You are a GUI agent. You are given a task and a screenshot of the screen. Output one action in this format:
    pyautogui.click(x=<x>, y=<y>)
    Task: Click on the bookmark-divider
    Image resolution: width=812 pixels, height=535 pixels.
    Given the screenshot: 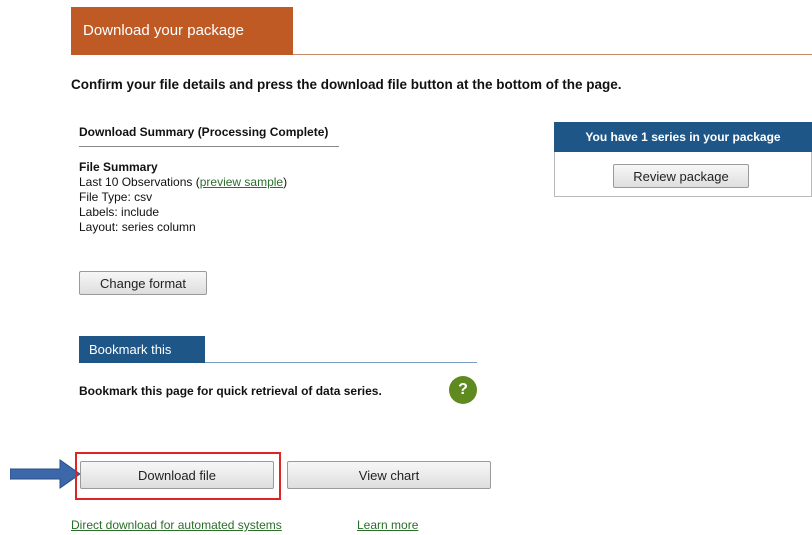 What is the action you would take?
    pyautogui.click(x=341, y=362)
    